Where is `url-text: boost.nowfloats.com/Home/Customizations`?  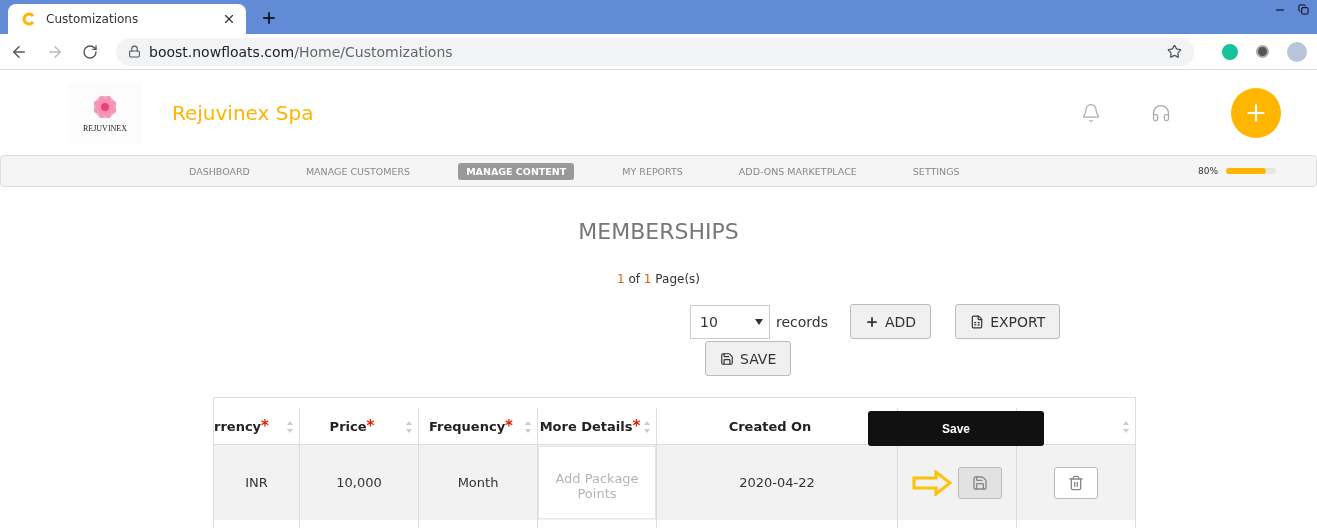
url-text: boost.nowfloats.com/Home/Customizations is located at coordinates (301, 51).